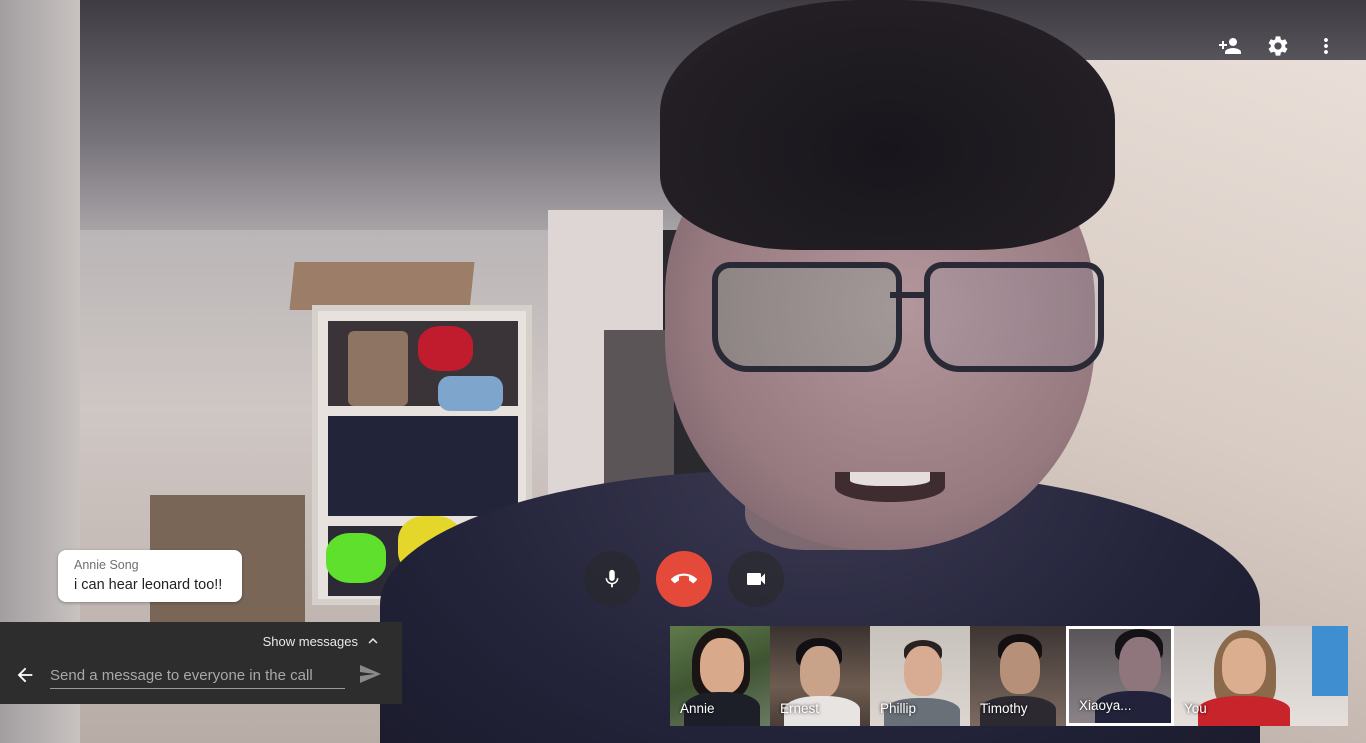 This screenshot has height=743, width=1366. Describe the element at coordinates (807, 317) in the screenshot. I see `speaker-glasses-left` at that location.